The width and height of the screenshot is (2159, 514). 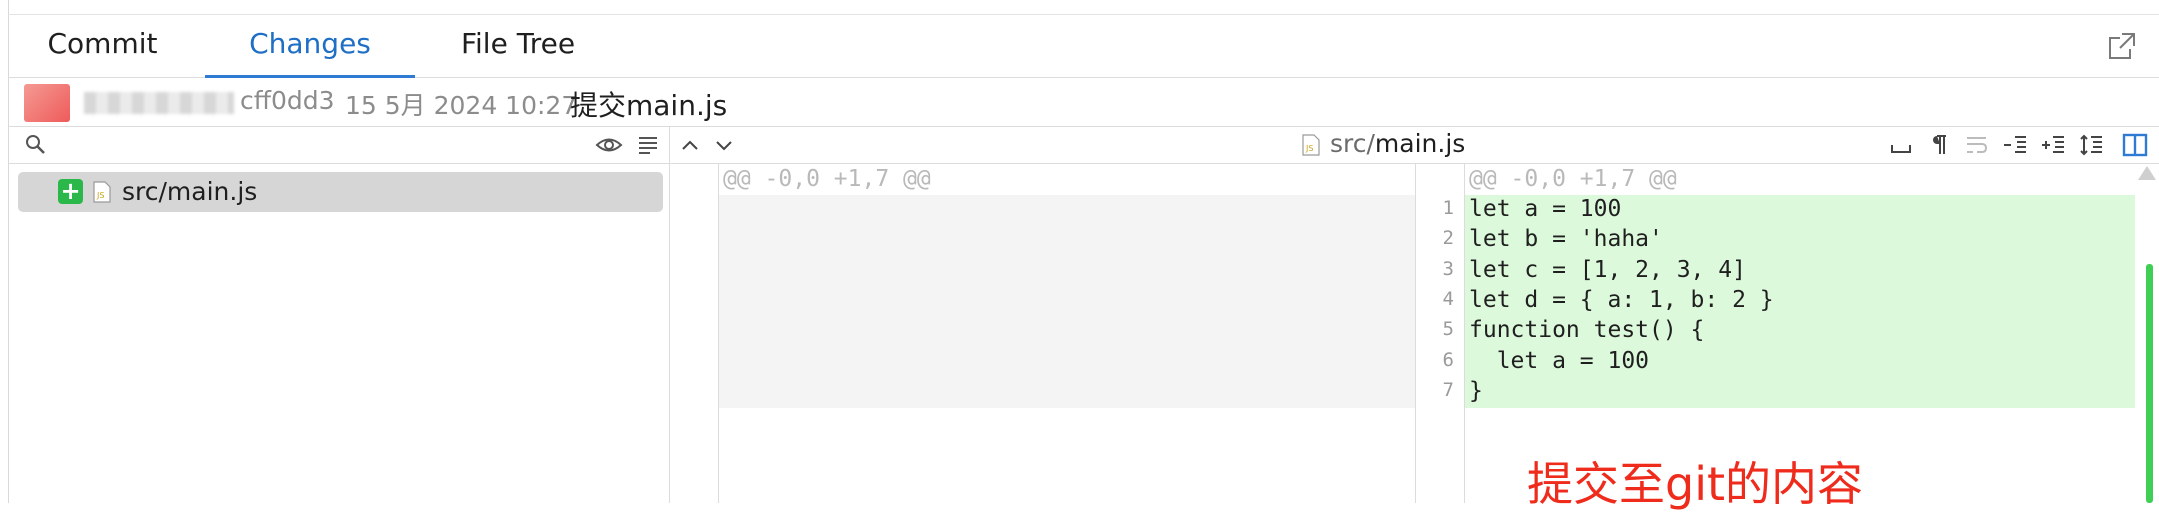 I want to click on line-number: 1, so click(x=1448, y=208).